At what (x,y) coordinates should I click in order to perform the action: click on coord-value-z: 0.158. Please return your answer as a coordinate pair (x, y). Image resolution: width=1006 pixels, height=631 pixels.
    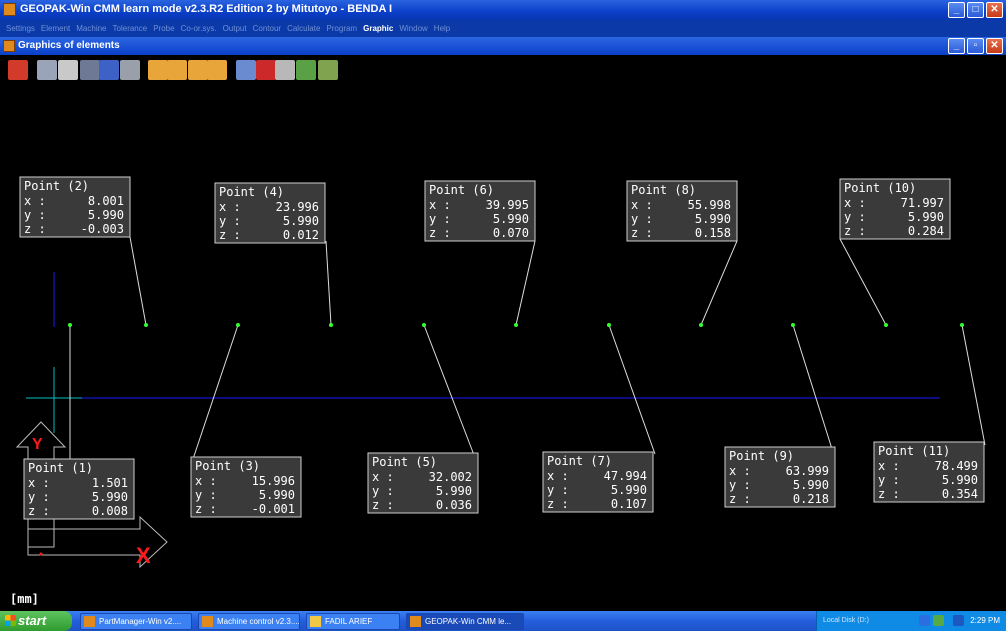
    Looking at the image, I should click on (713, 233).